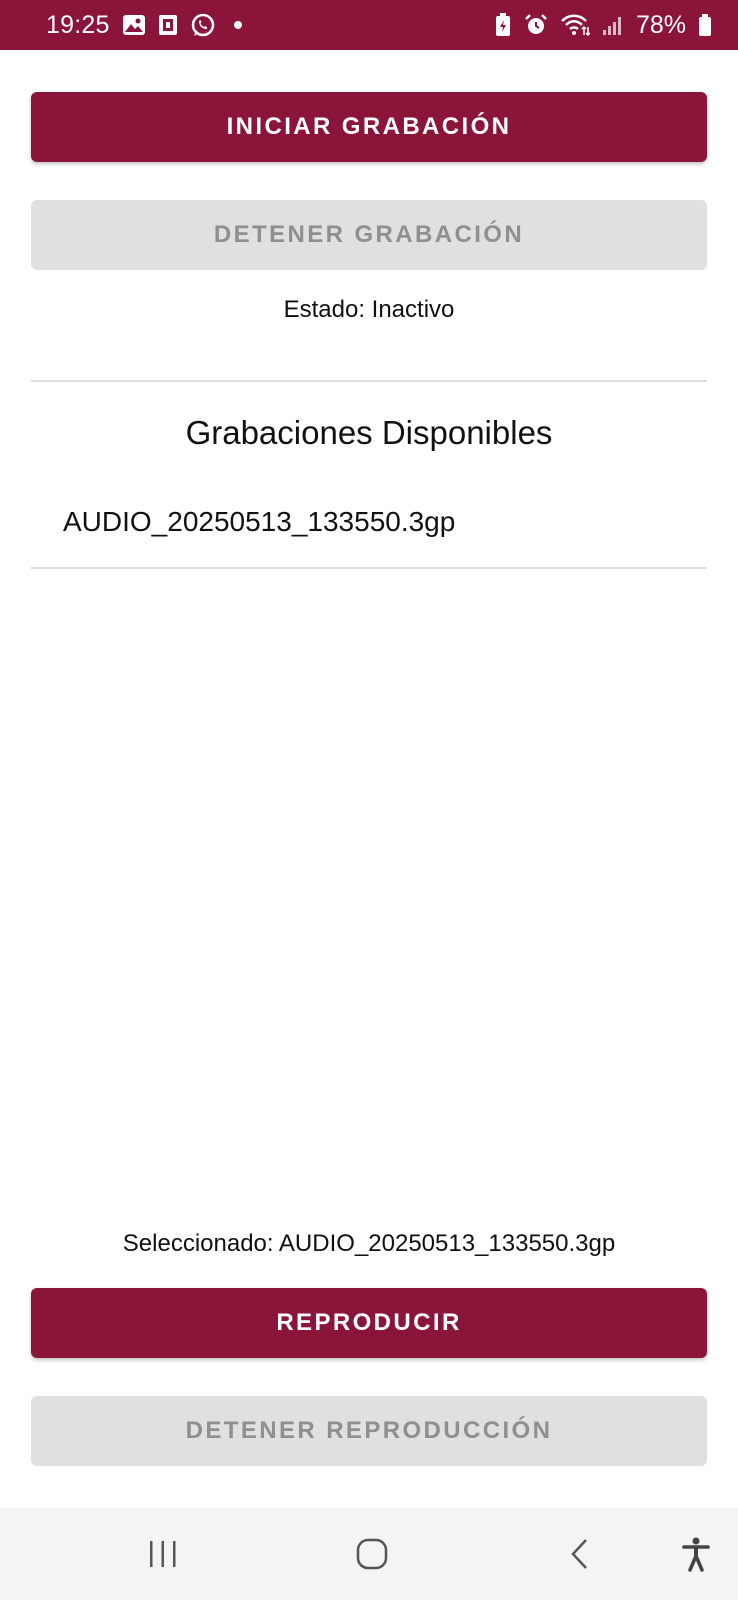  What do you see at coordinates (369, 127) in the screenshot?
I see `start-recording-button: INICIAR GRABACIÓN` at bounding box center [369, 127].